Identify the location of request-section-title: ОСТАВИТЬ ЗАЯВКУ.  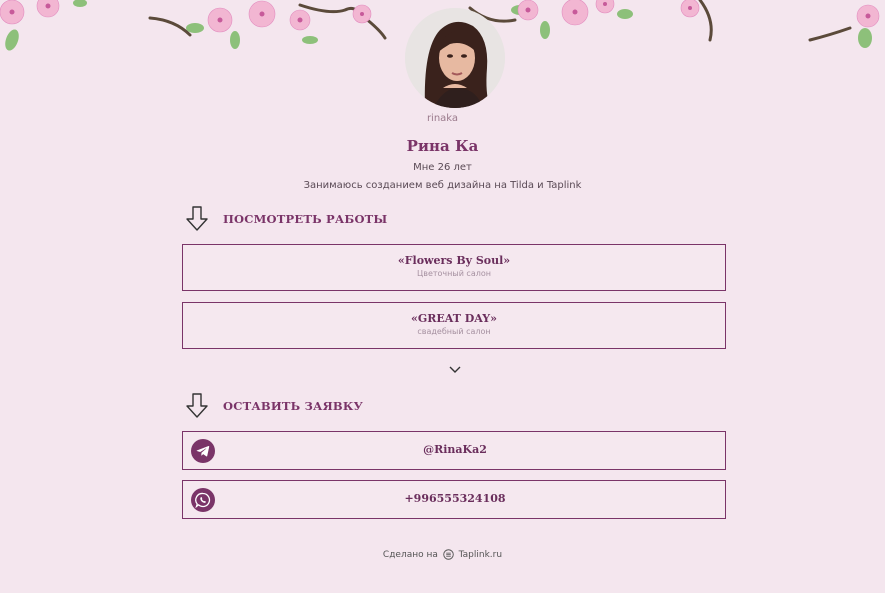
(293, 406).